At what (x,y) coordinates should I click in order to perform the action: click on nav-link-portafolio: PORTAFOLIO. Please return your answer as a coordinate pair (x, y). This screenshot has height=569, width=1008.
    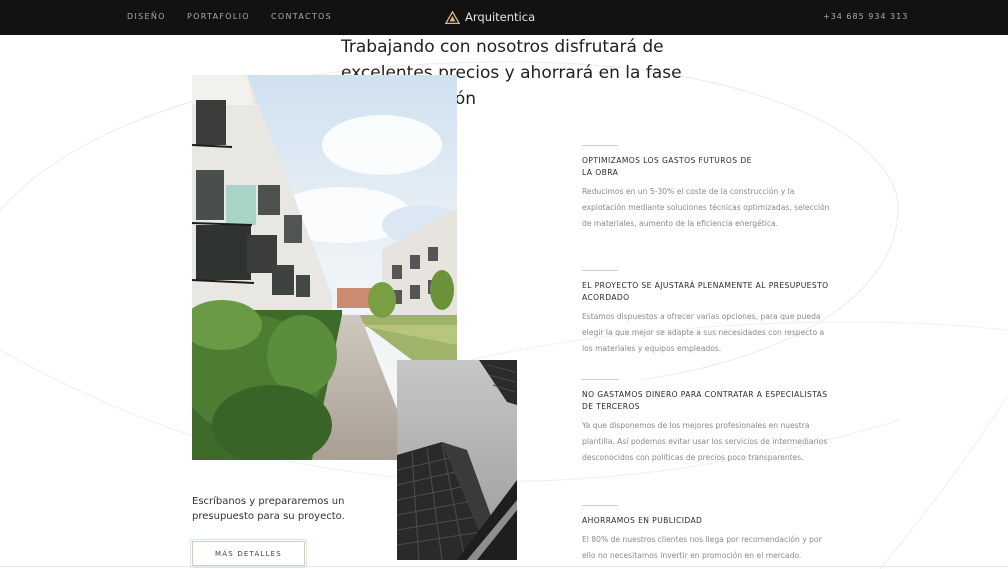
    Looking at the image, I should click on (218, 16).